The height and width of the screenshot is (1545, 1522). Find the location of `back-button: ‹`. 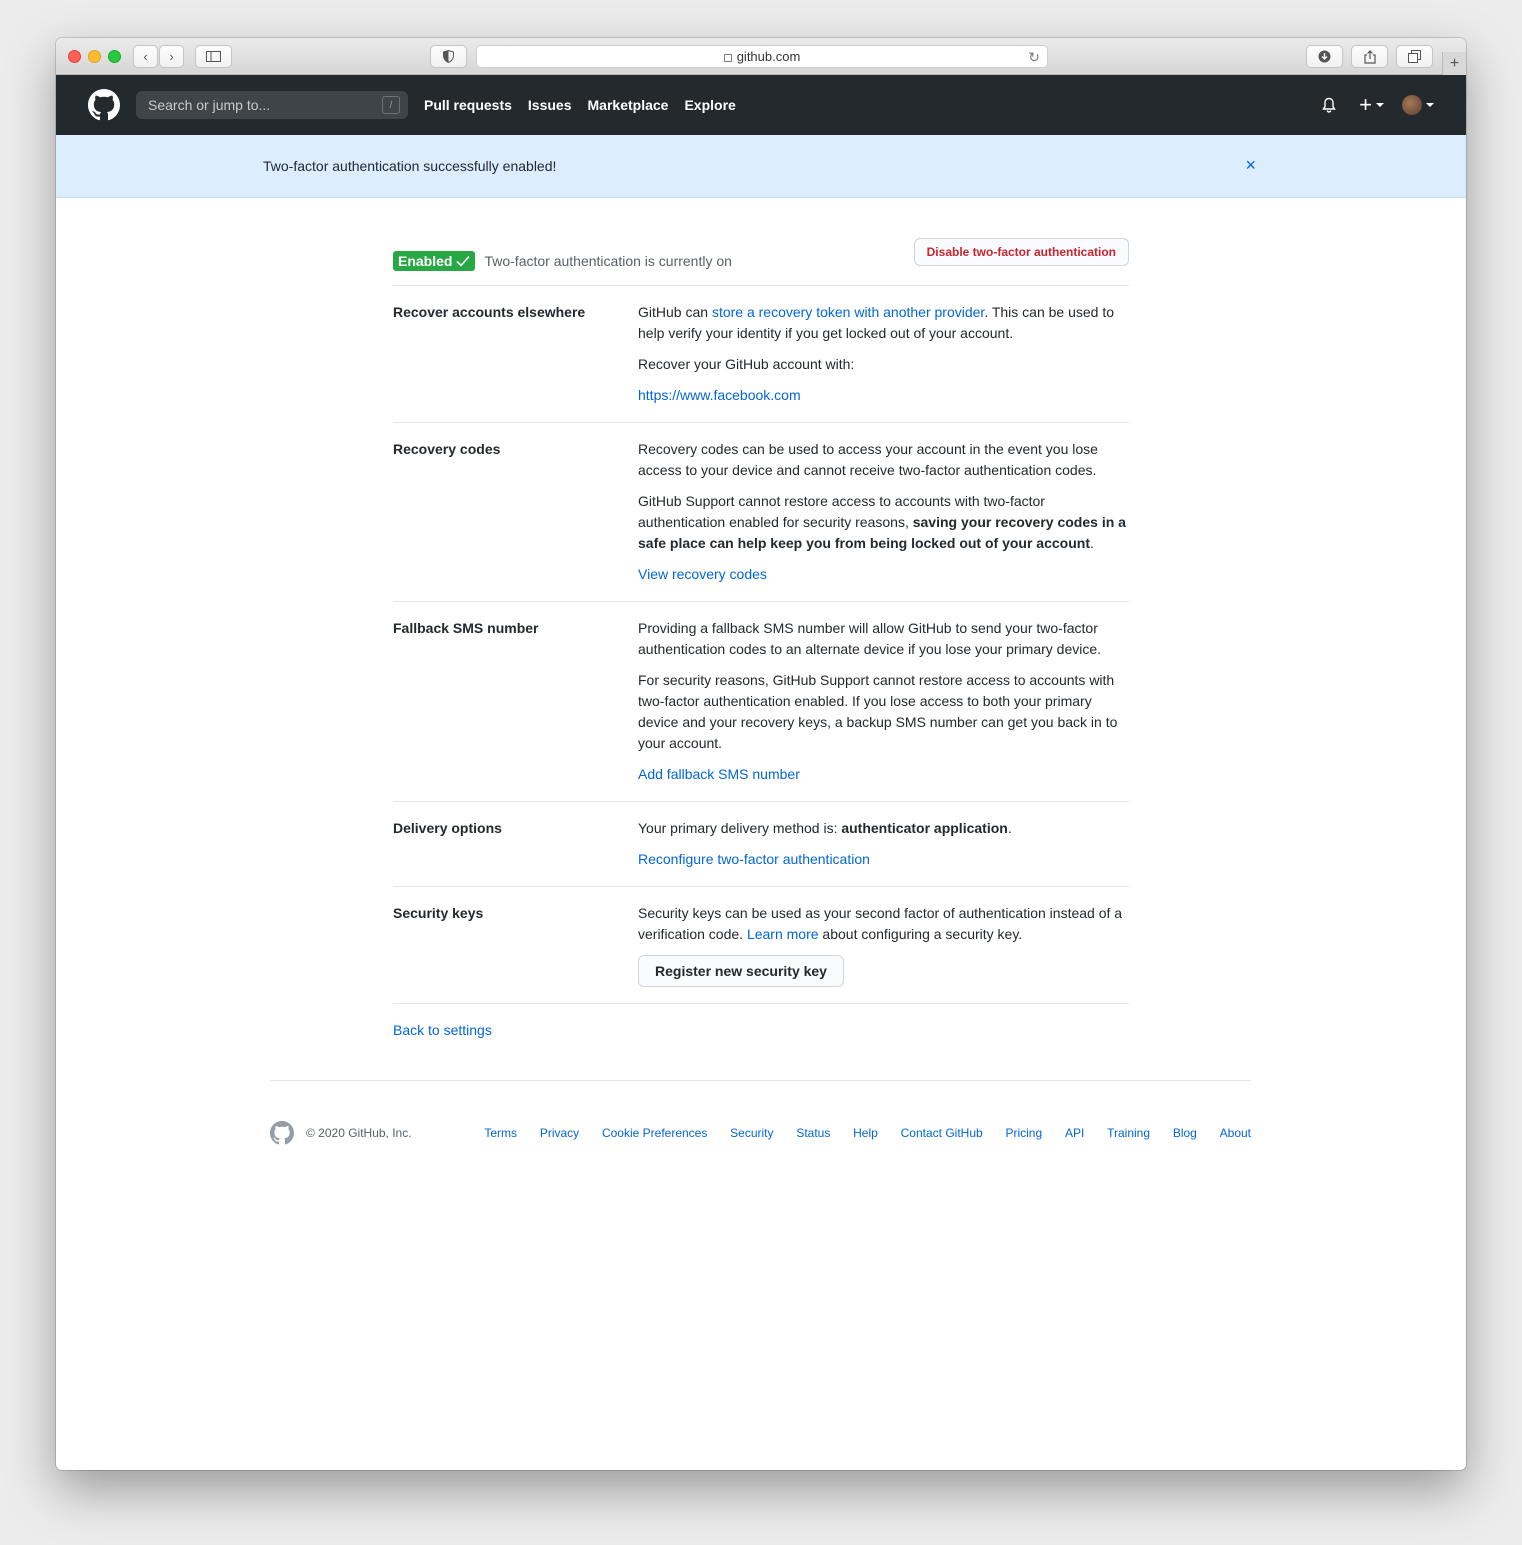

back-button: ‹ is located at coordinates (145, 56).